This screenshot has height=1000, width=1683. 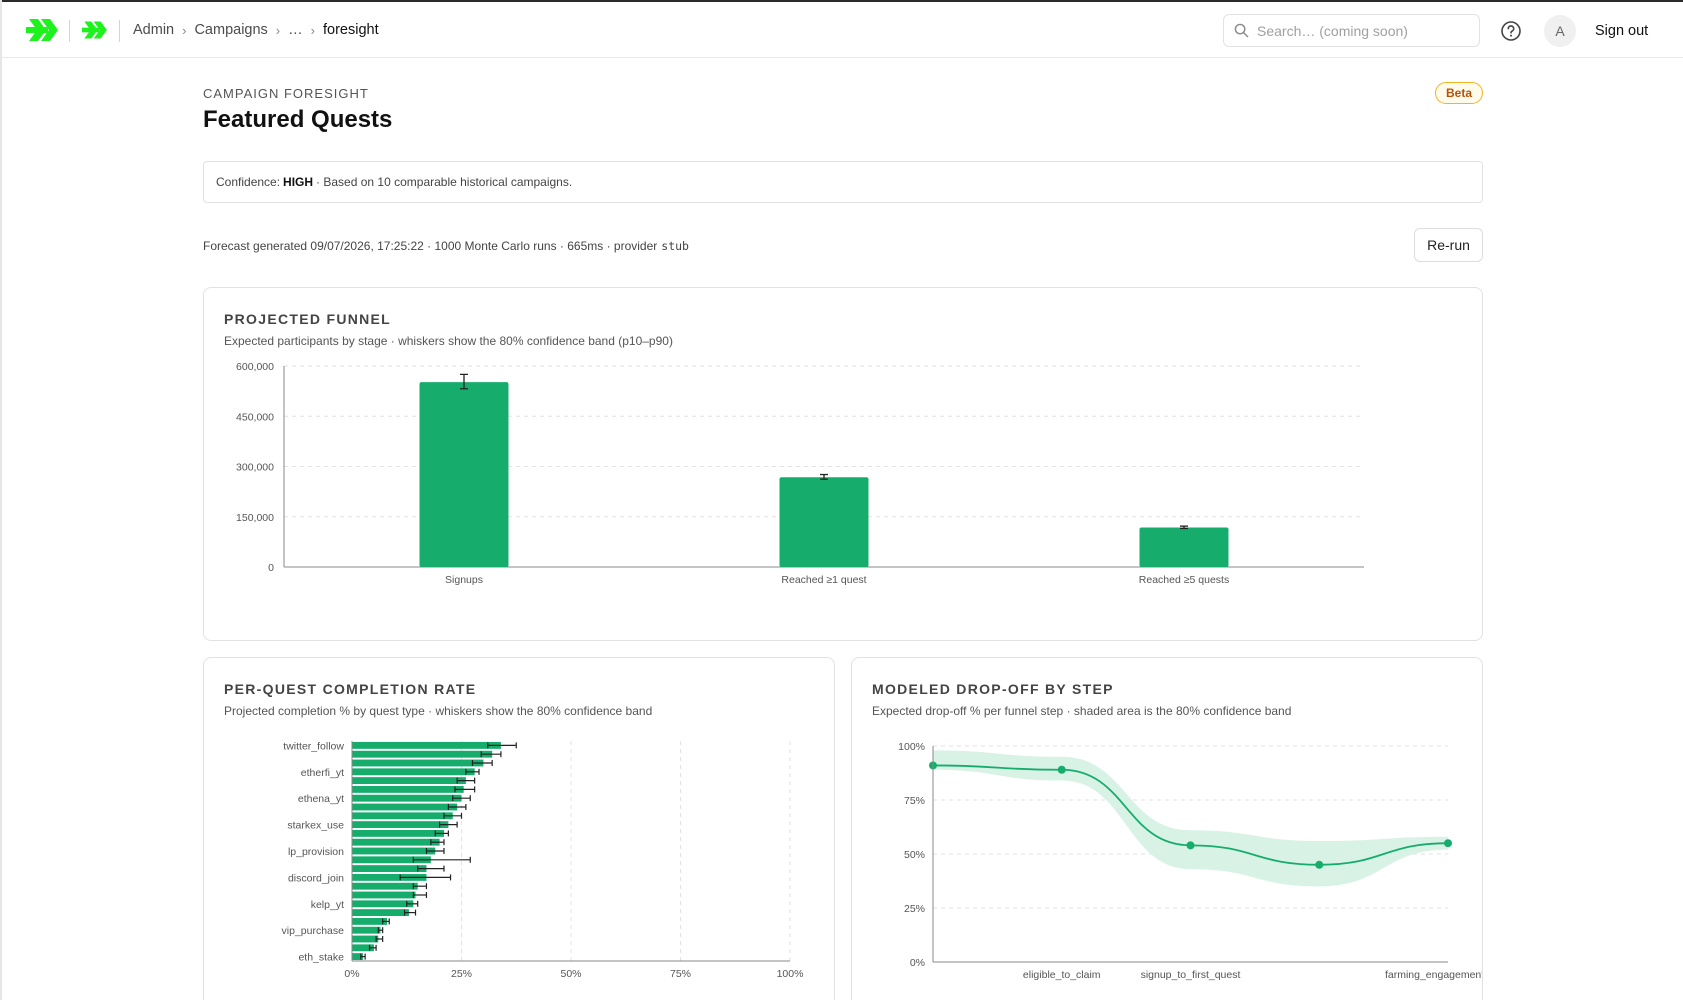 What do you see at coordinates (255, 518) in the screenshot?
I see `y-tick-label: 150,000` at bounding box center [255, 518].